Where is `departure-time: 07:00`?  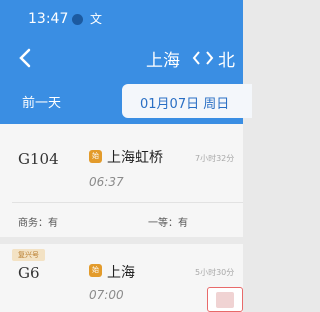
departure-time: 07:00 is located at coordinates (106, 295).